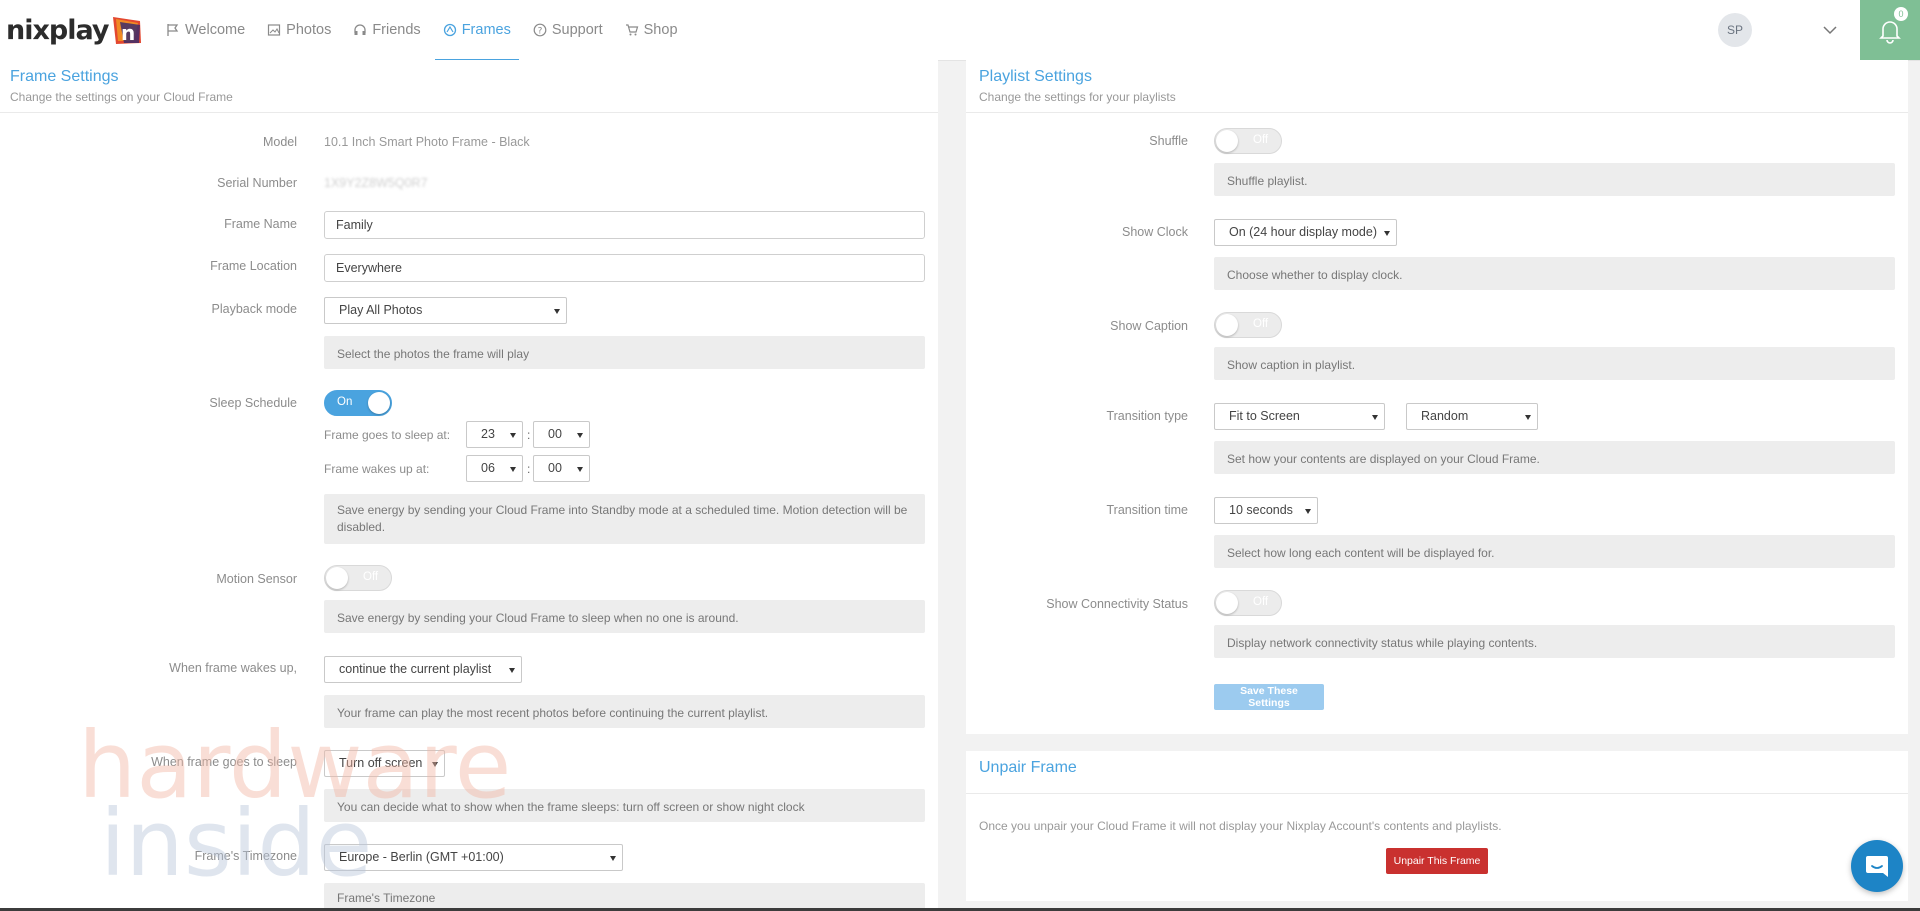 Image resolution: width=1920 pixels, height=911 pixels. What do you see at coordinates (1437, 861) in the screenshot?
I see `unpair-frame-button: Unpair This Frame` at bounding box center [1437, 861].